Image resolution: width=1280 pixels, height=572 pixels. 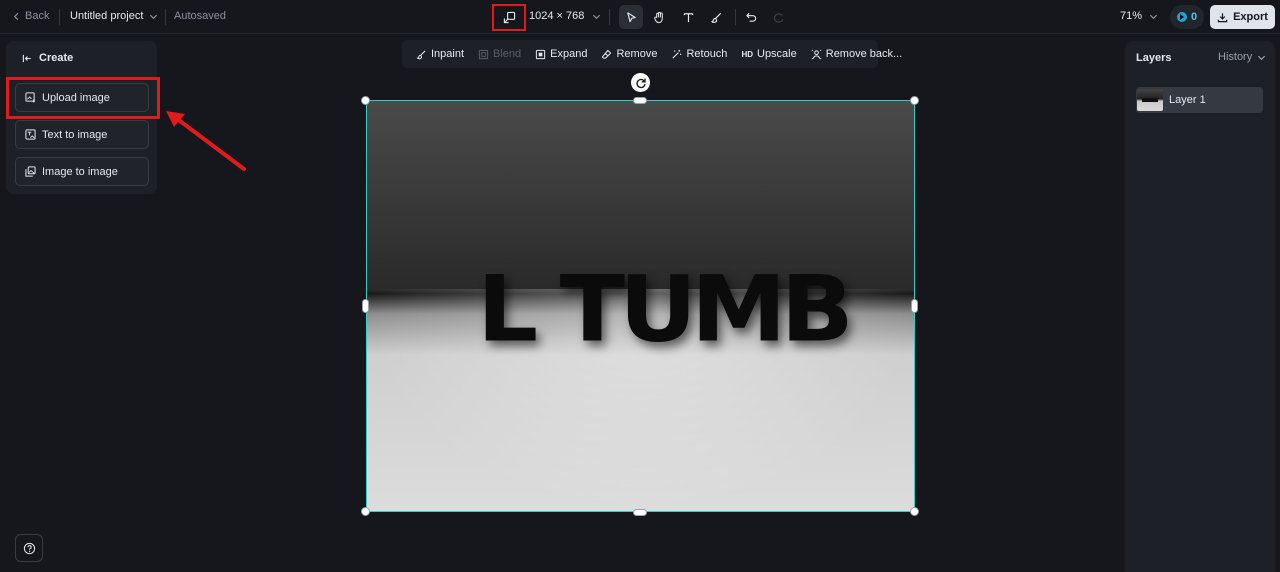 What do you see at coordinates (665, 309) in the screenshot?
I see `image-3d-text: L TUMB` at bounding box center [665, 309].